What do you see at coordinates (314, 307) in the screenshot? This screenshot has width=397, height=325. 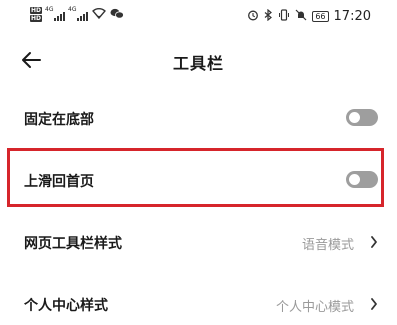 I see `setting-value: 个人中心模式` at bounding box center [314, 307].